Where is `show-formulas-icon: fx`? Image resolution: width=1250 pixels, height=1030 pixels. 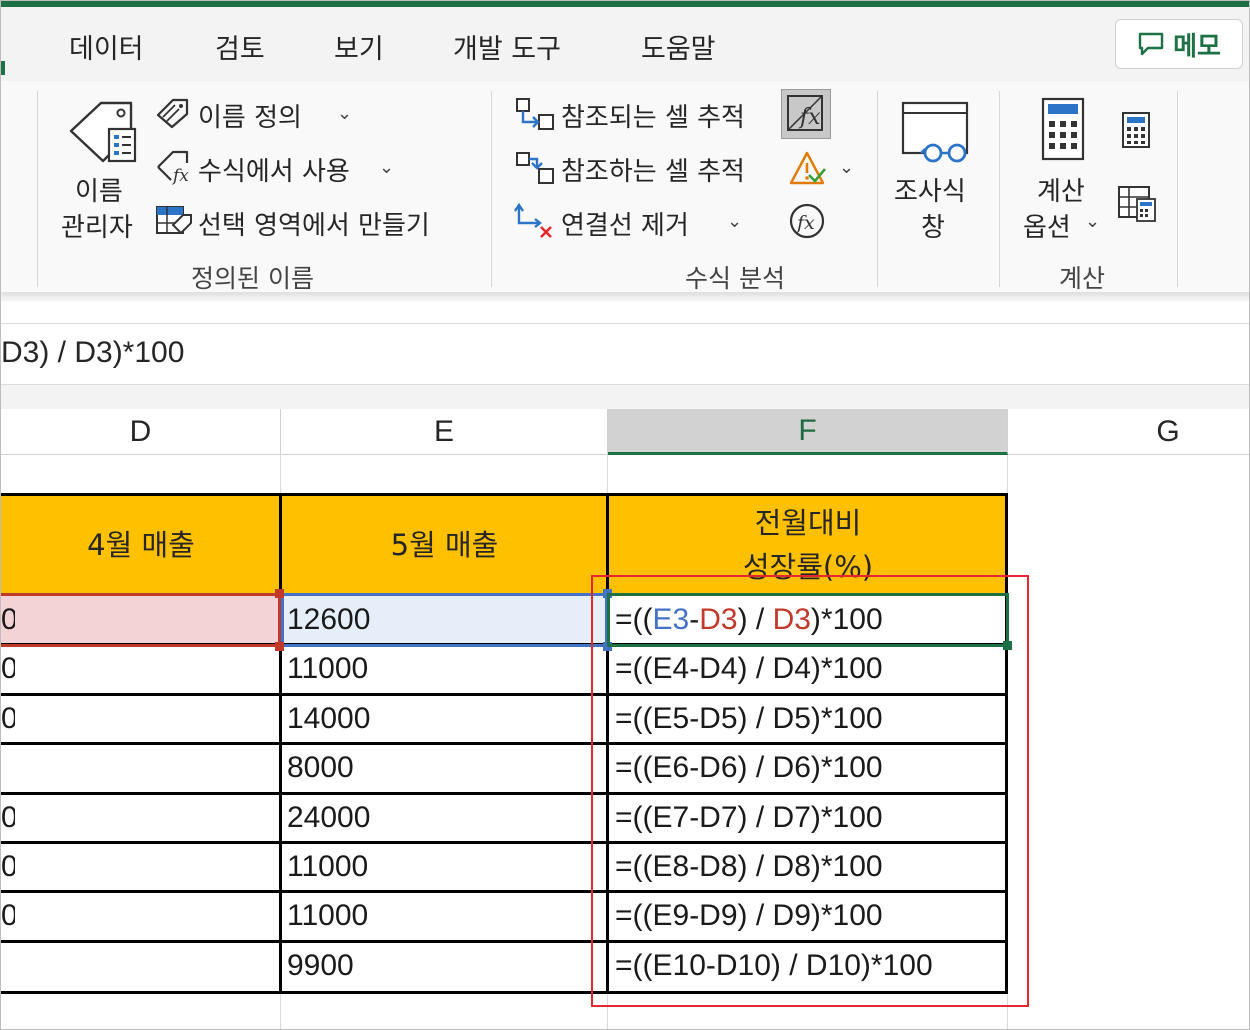 show-formulas-icon: fx is located at coordinates (805, 113).